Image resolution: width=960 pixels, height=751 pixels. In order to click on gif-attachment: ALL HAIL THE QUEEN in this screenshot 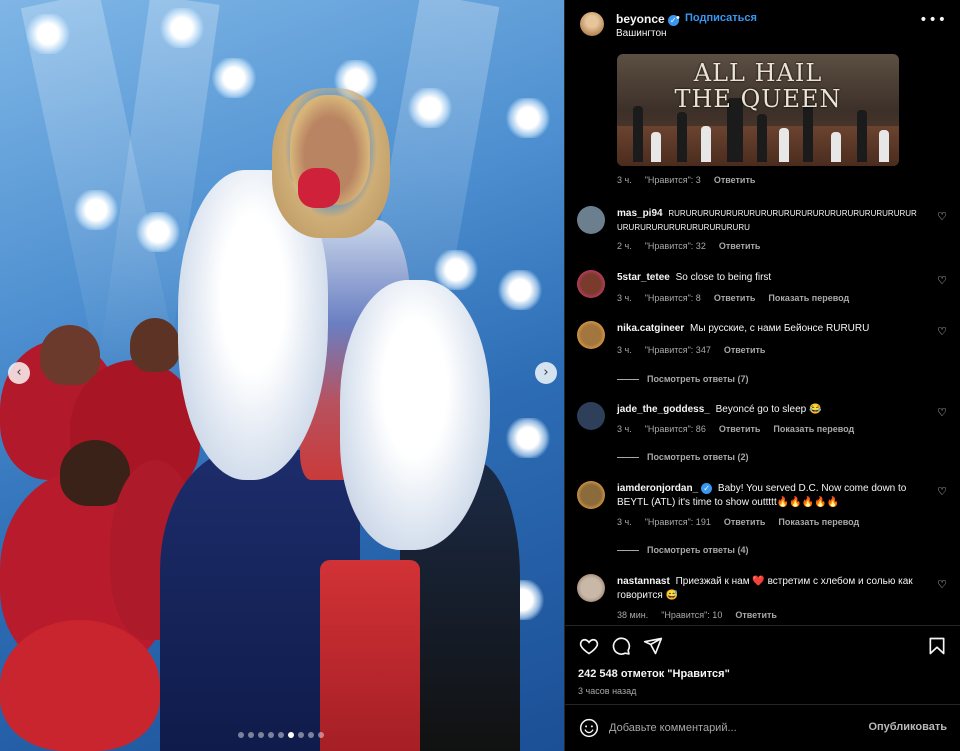, I will do `click(758, 110)`.